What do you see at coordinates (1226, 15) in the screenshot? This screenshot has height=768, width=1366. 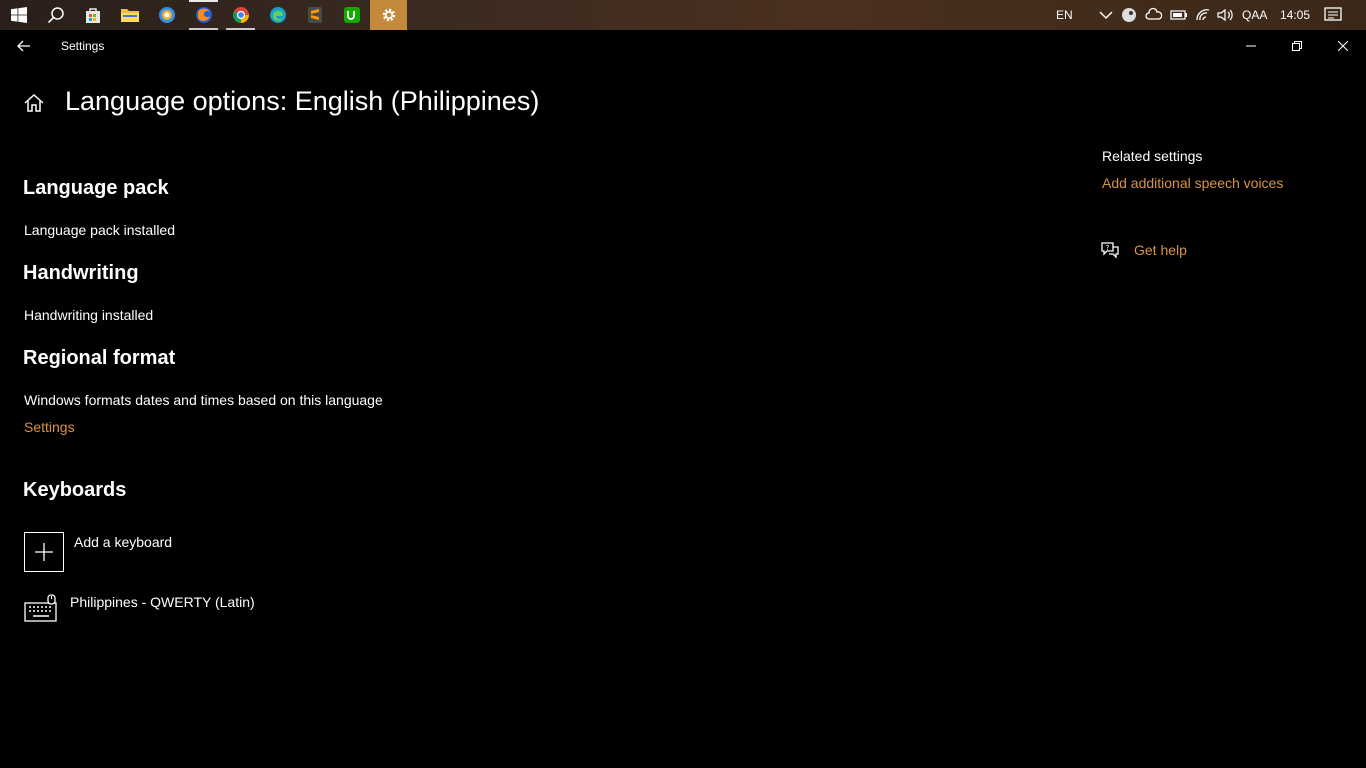 I see `volume-icon` at bounding box center [1226, 15].